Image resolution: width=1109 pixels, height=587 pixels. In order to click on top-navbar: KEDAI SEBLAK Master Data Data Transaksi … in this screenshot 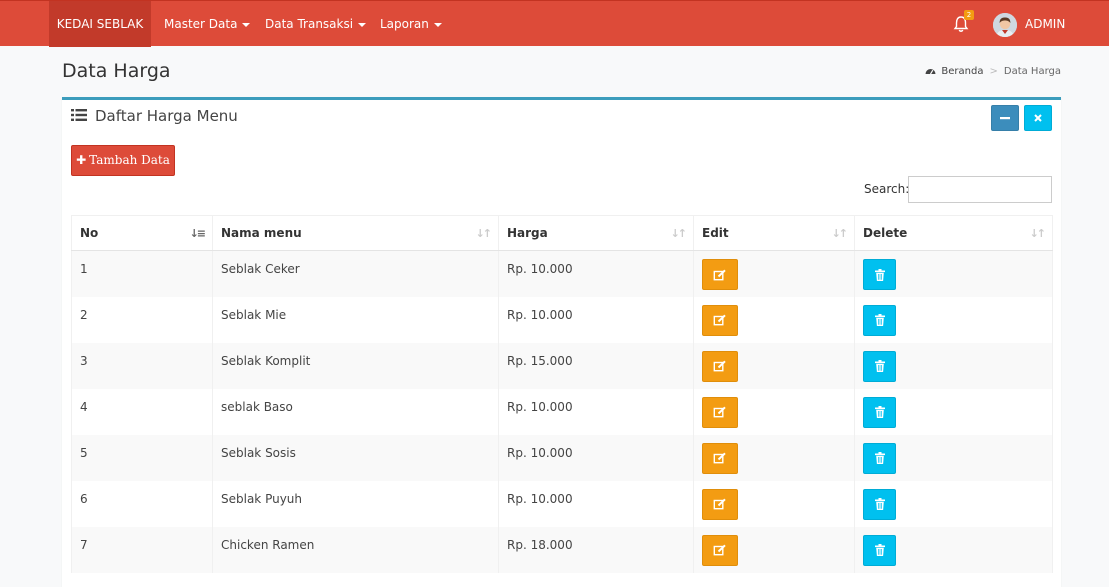, I will do `click(554, 23)`.